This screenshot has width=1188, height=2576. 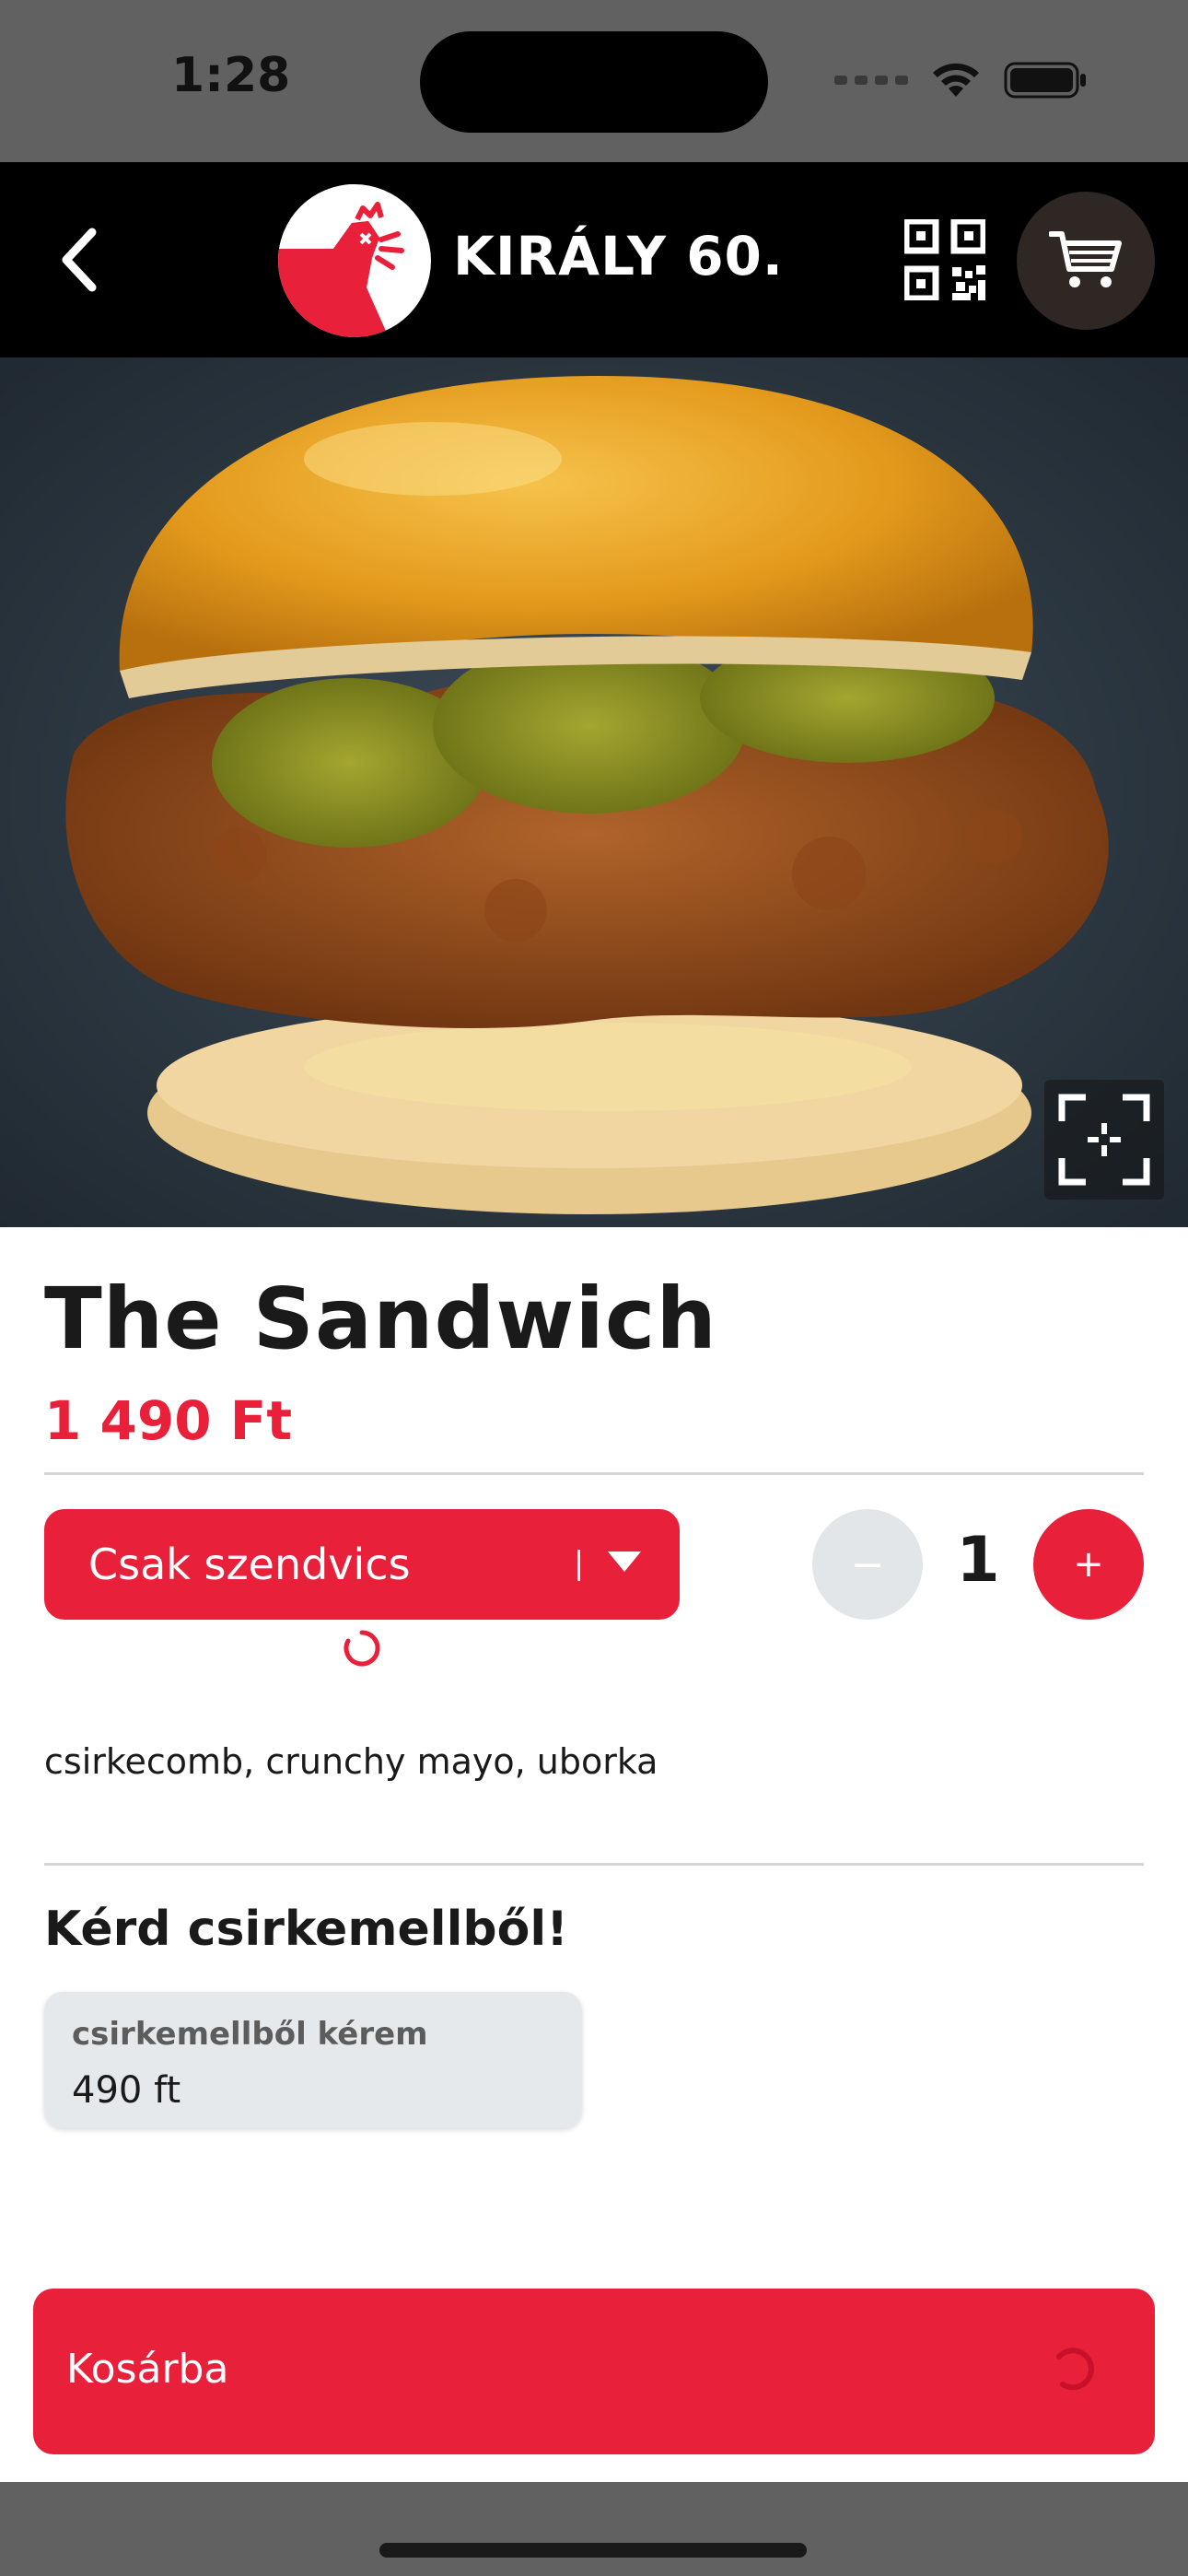 I want to click on wifi-icon, so click(x=956, y=80).